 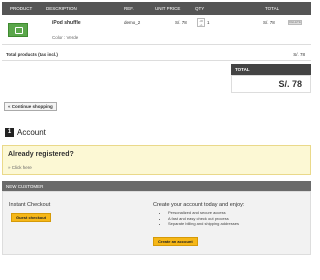 I want to click on column-total: Total, so click(x=272, y=8).